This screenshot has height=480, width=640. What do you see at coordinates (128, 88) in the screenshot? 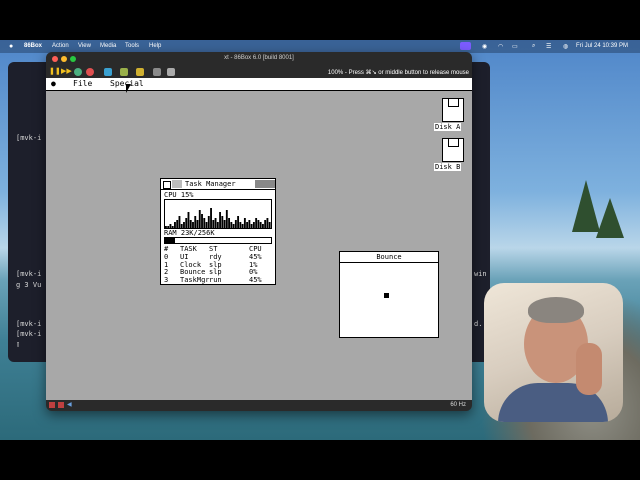
I see `mouse-pointer-icon` at bounding box center [128, 88].